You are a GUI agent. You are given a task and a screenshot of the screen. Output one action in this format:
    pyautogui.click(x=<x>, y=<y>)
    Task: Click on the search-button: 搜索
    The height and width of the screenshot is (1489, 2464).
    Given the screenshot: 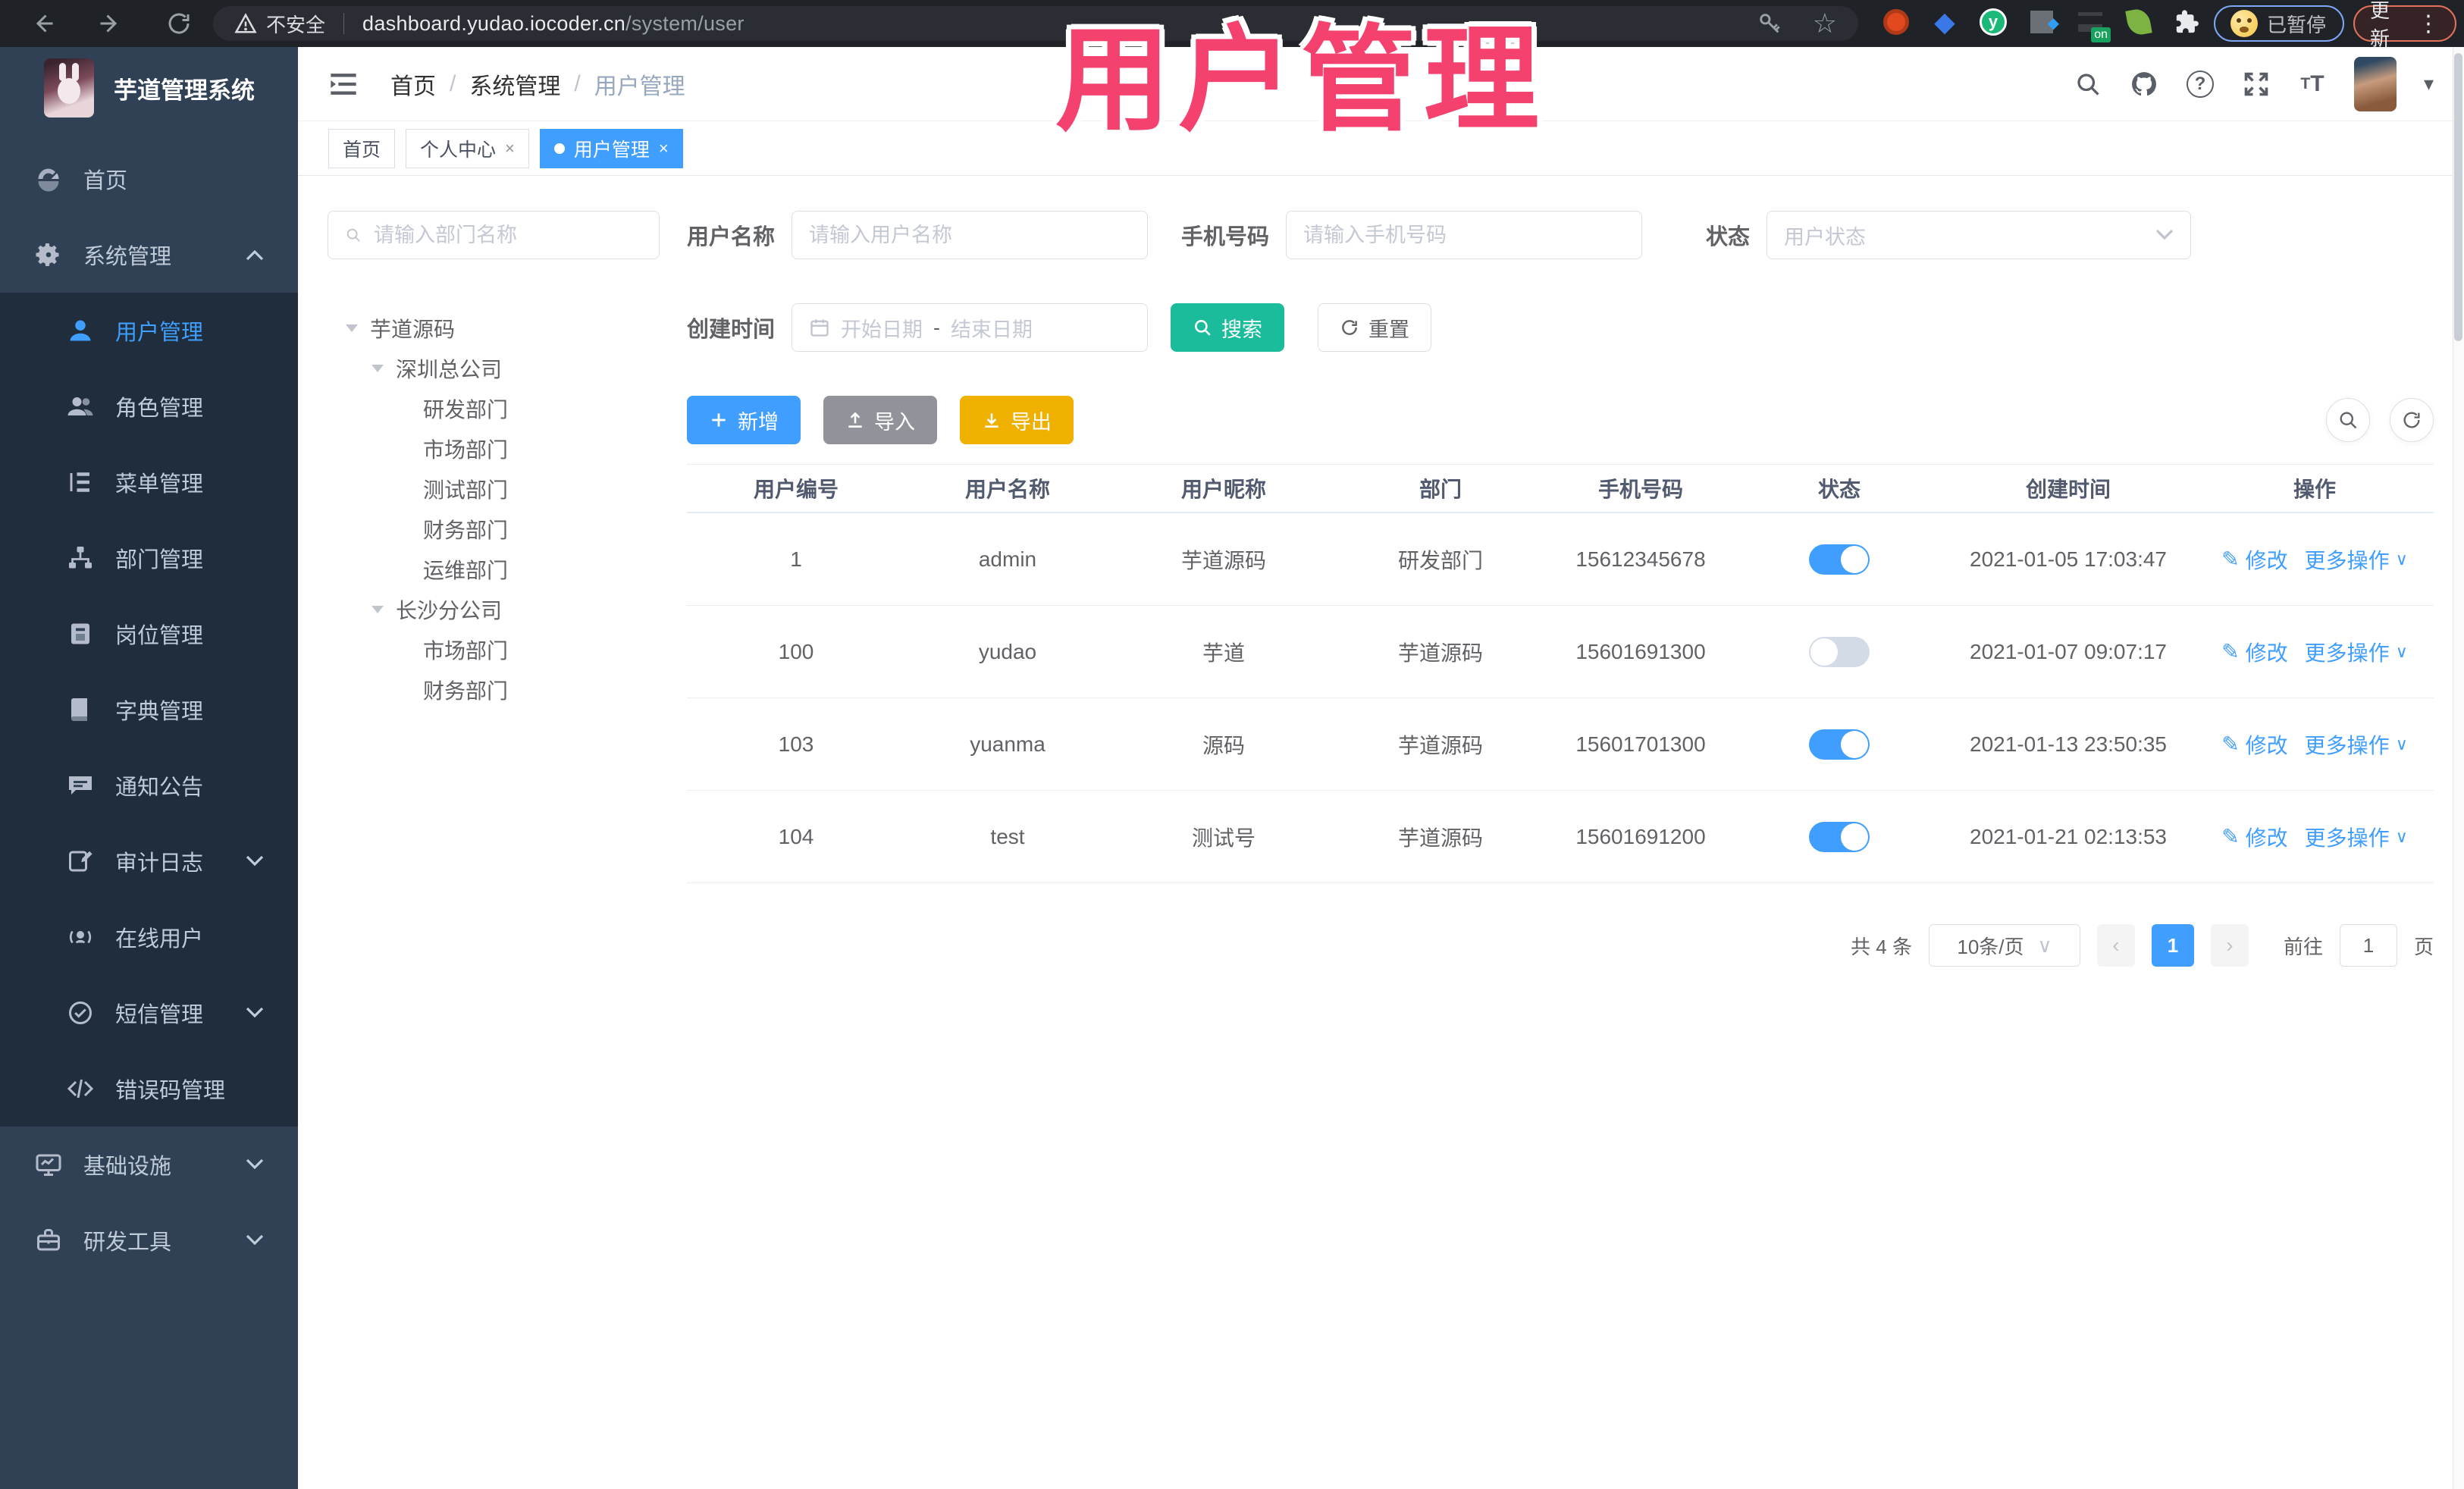 What is the action you would take?
    pyautogui.click(x=1228, y=328)
    